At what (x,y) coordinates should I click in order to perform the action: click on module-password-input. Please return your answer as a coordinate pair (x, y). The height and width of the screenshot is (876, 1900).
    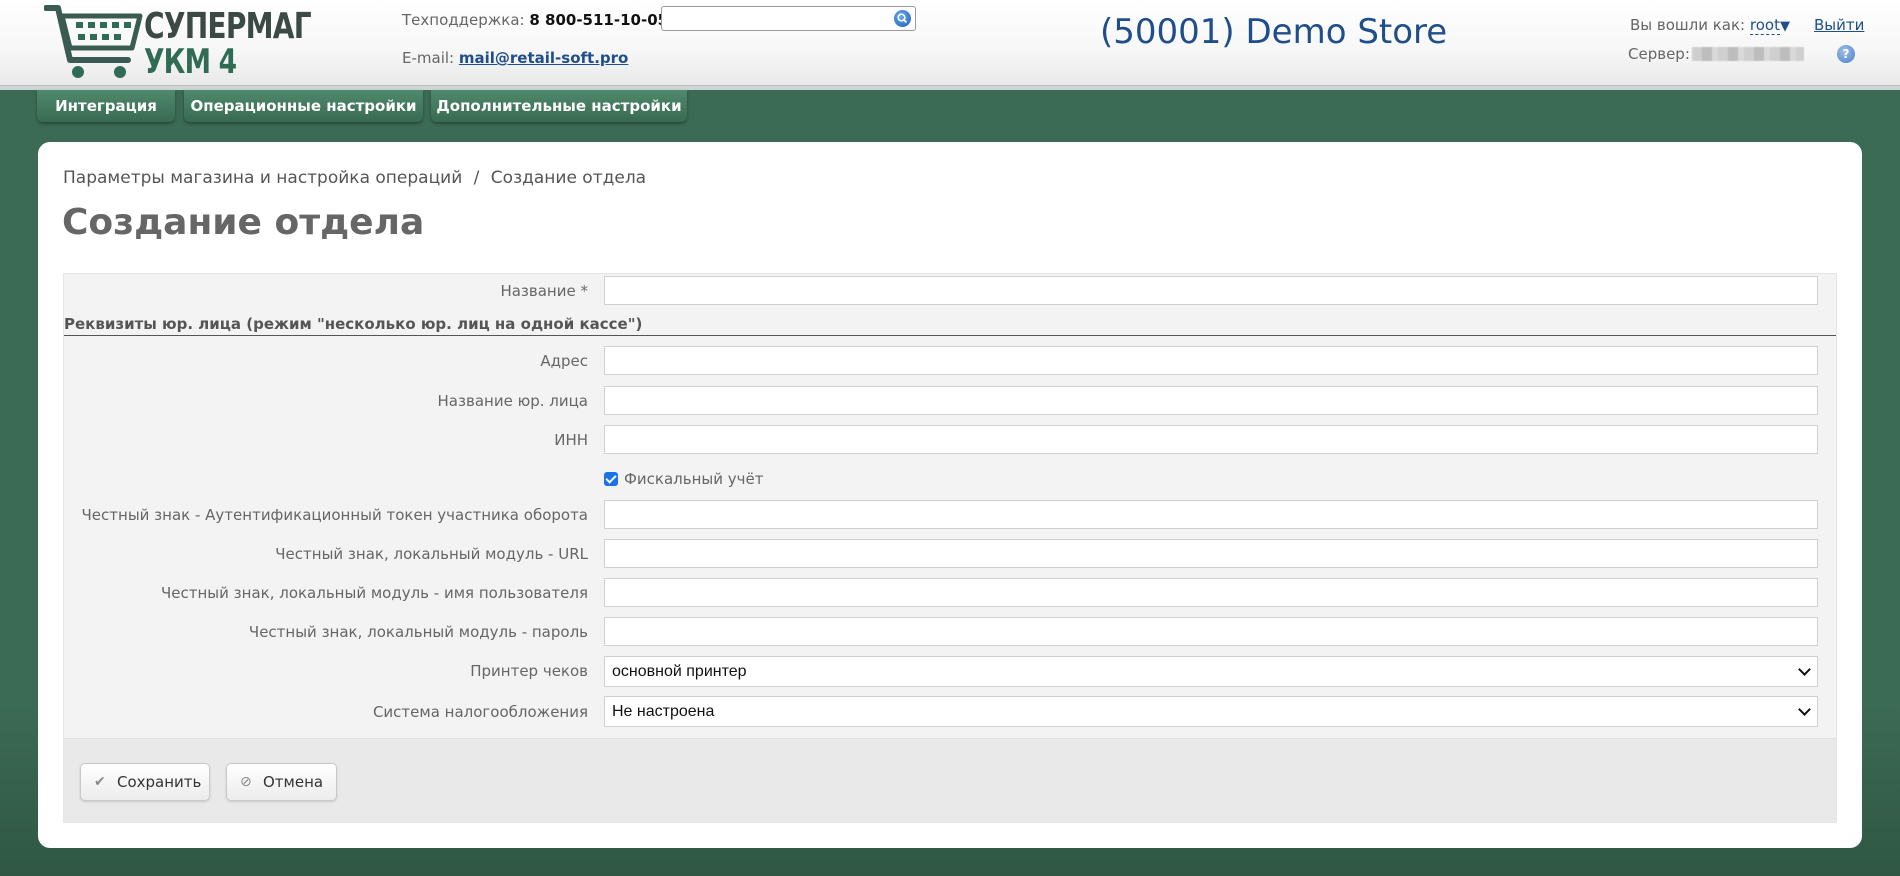
    Looking at the image, I should click on (1211, 631).